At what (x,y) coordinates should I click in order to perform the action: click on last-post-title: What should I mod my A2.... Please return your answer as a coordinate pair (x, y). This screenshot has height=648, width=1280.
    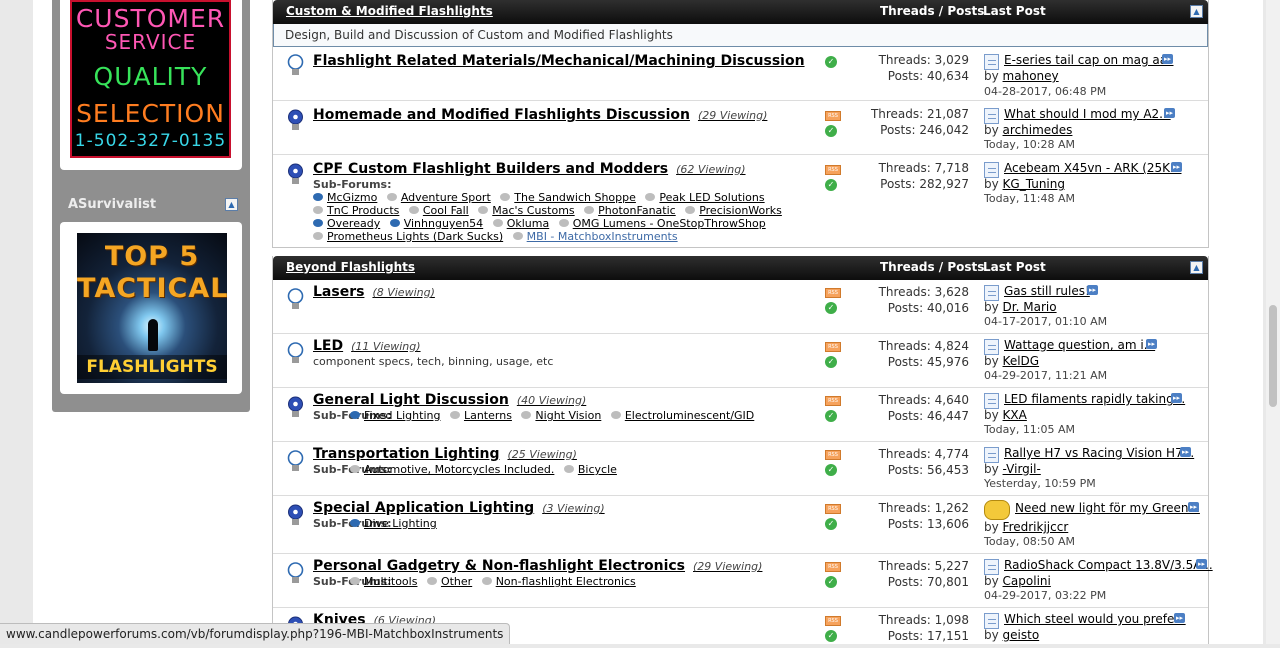
    Looking at the image, I should click on (1087, 114).